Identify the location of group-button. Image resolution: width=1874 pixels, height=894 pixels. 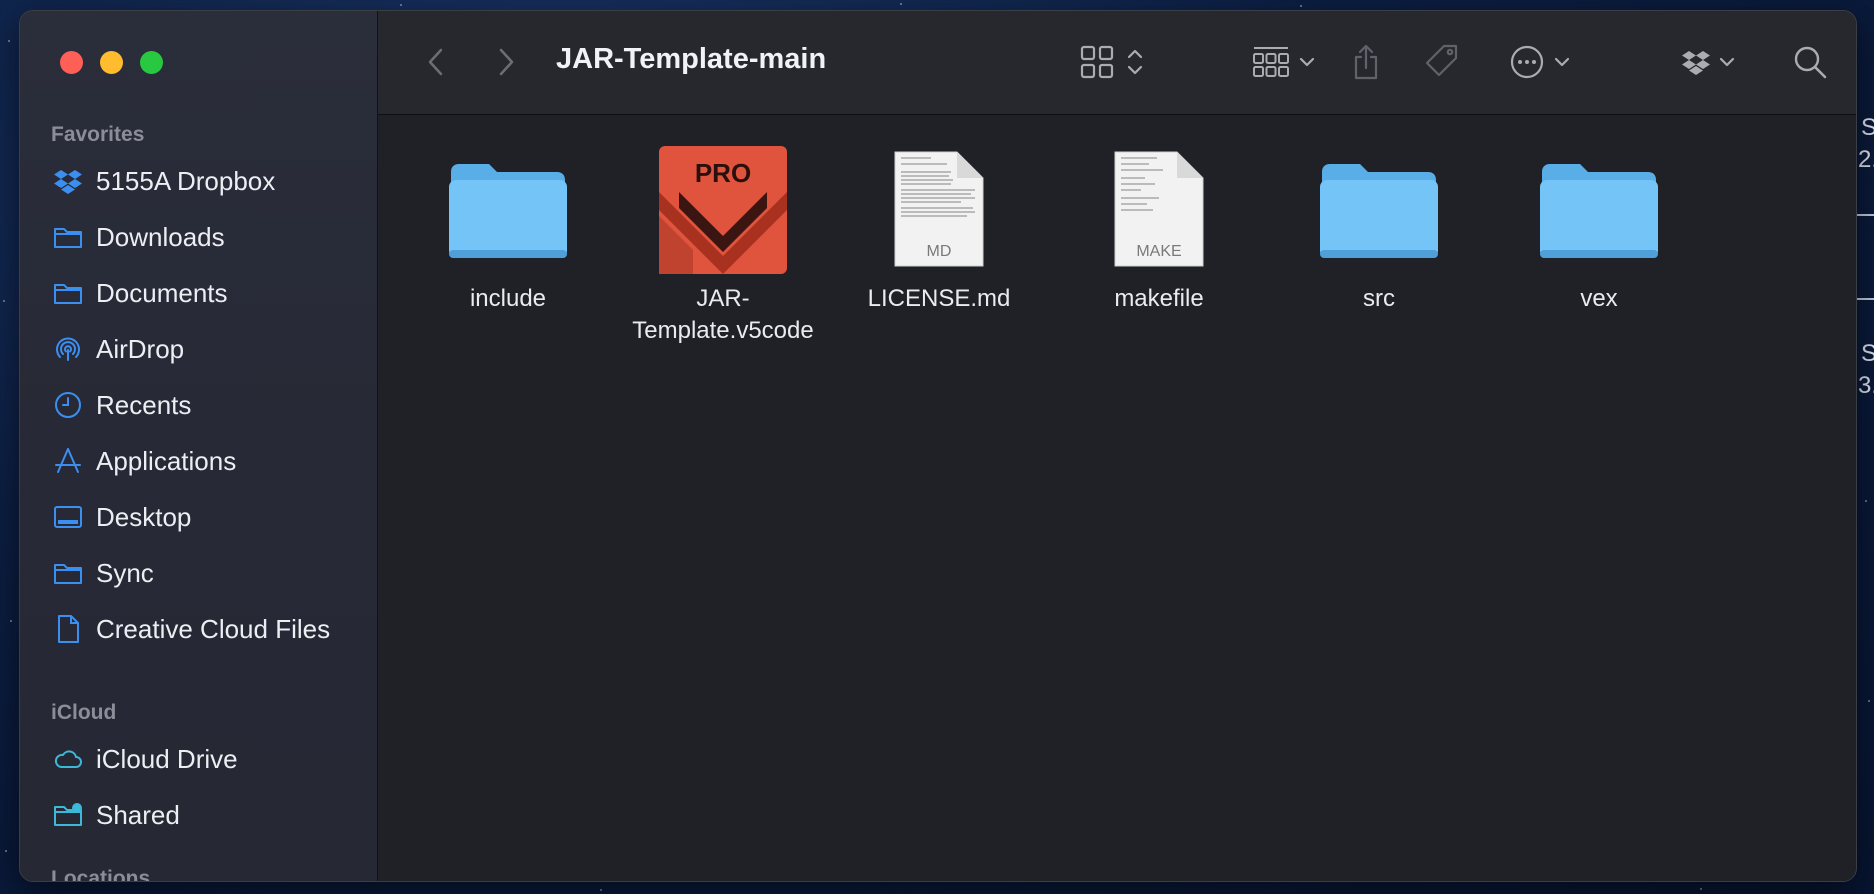
(1284, 62).